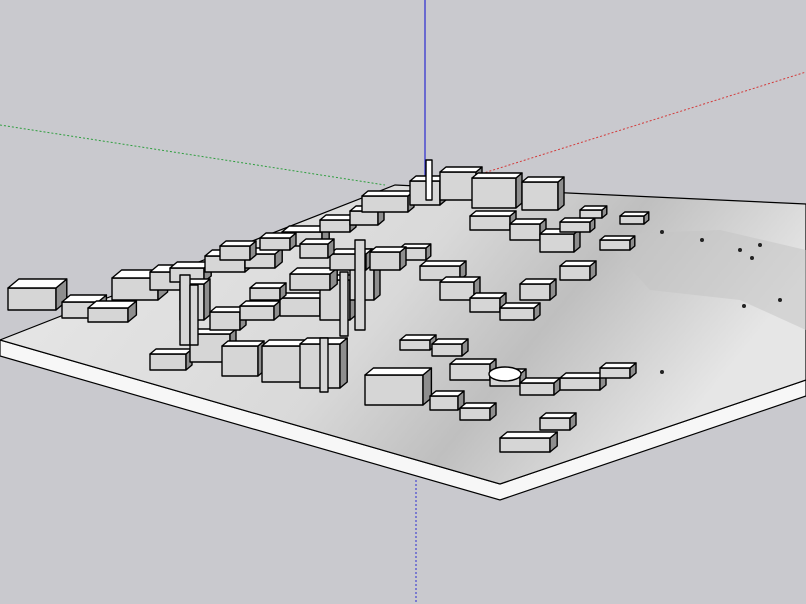 The width and height of the screenshot is (806, 604). I want to click on tall-tower, so click(429, 180).